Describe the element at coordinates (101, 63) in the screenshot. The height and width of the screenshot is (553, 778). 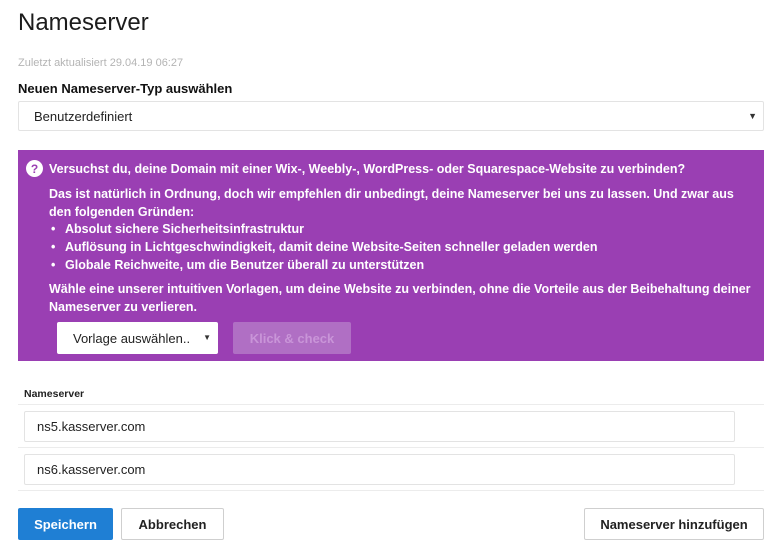
I see `last-updated-timestamp: Zuletzt aktualisiert 29.04.19 06:27` at that location.